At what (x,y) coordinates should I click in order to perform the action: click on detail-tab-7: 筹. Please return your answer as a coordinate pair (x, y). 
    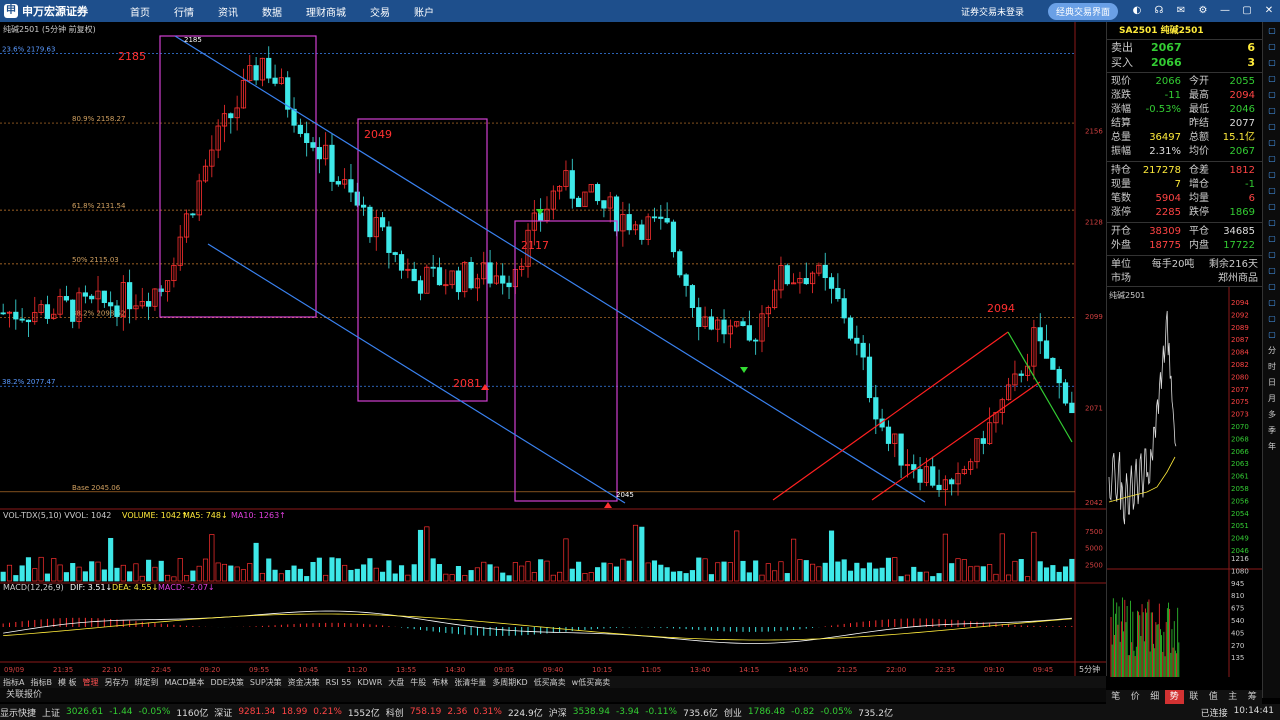
    Looking at the image, I should click on (1253, 697).